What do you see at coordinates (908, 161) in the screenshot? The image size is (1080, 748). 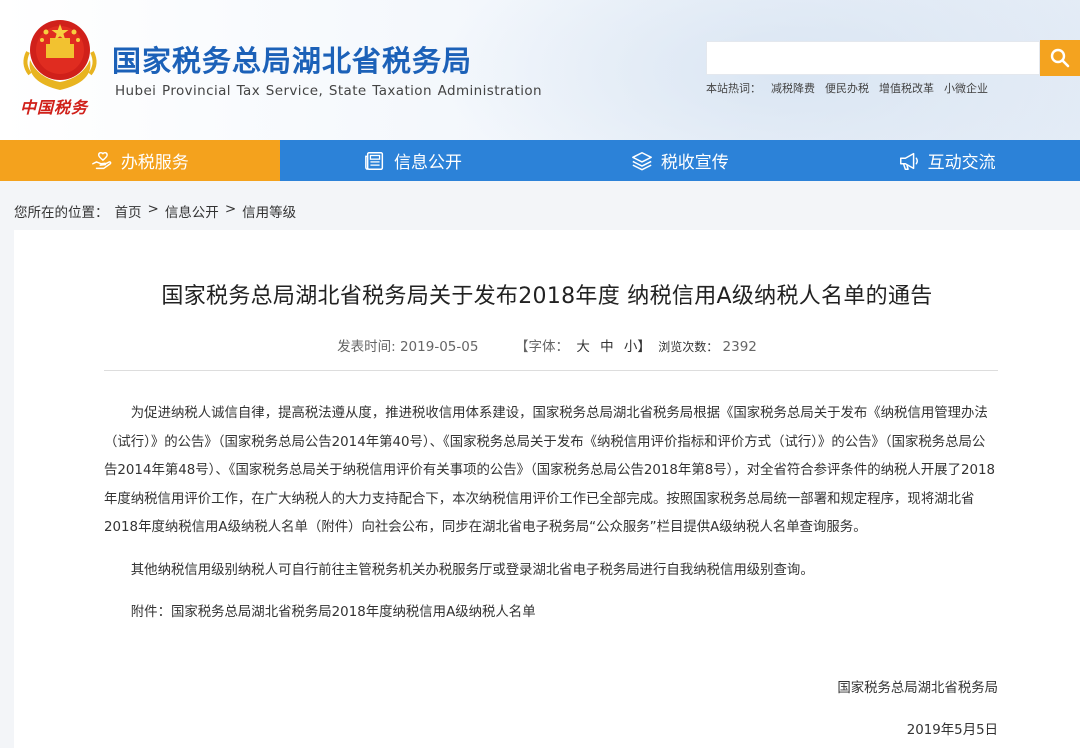 I see `megaphone-icon` at bounding box center [908, 161].